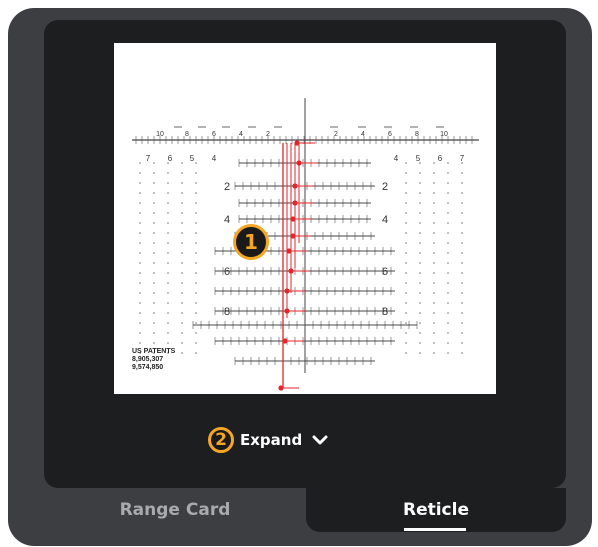  I want to click on top-left-number: 6, so click(214, 134).